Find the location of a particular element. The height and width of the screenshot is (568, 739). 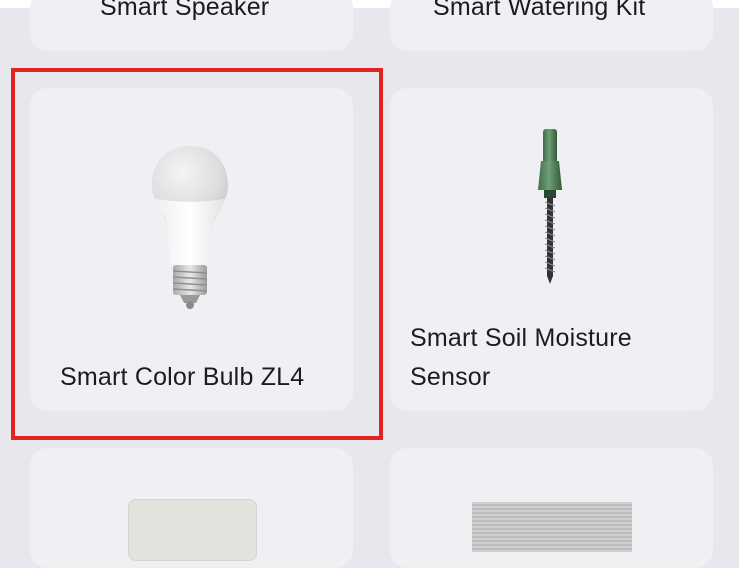

soil-sensor-icon is located at coordinates (550, 206).